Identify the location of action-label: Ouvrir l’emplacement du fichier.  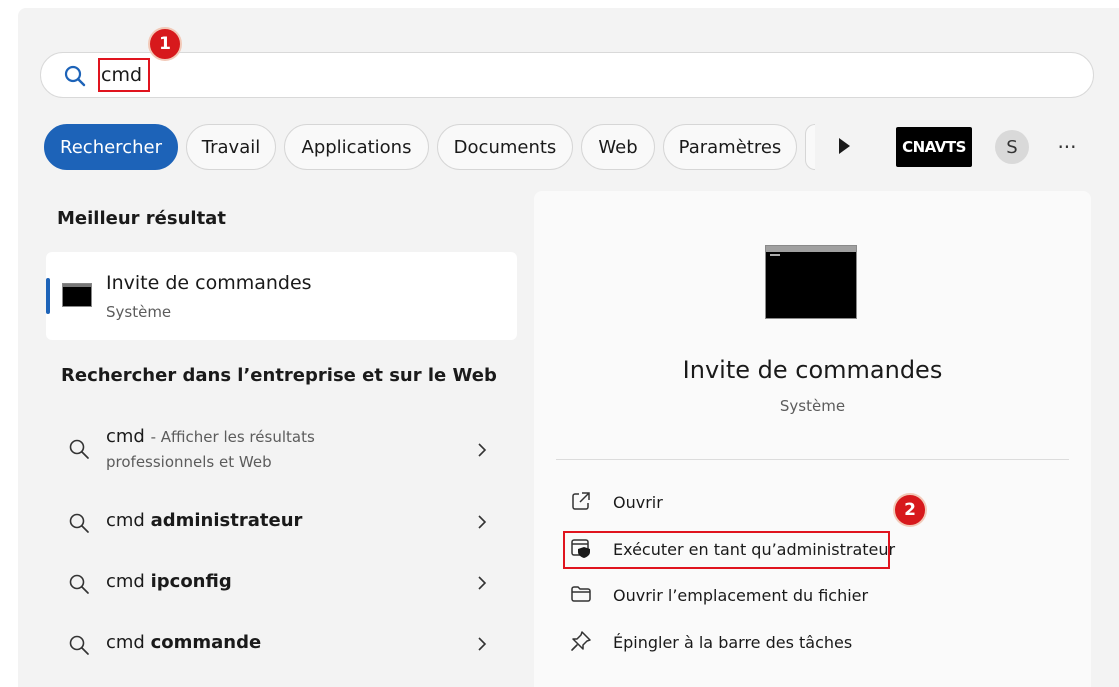
(741, 595).